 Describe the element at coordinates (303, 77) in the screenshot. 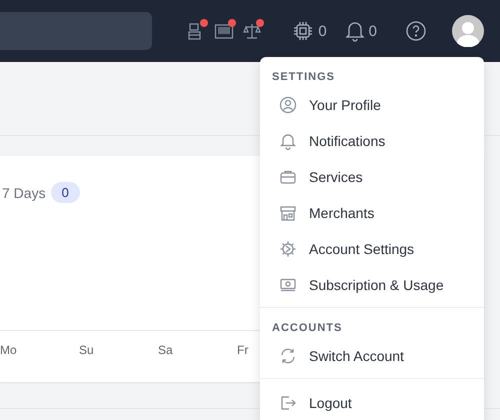

I see `section-heading: SETTINGS` at that location.